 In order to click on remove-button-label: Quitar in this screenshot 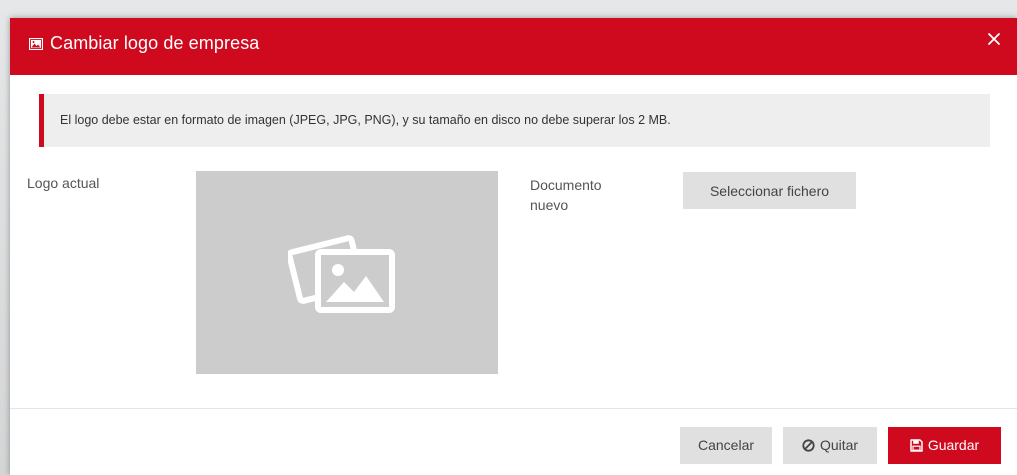, I will do `click(839, 445)`.